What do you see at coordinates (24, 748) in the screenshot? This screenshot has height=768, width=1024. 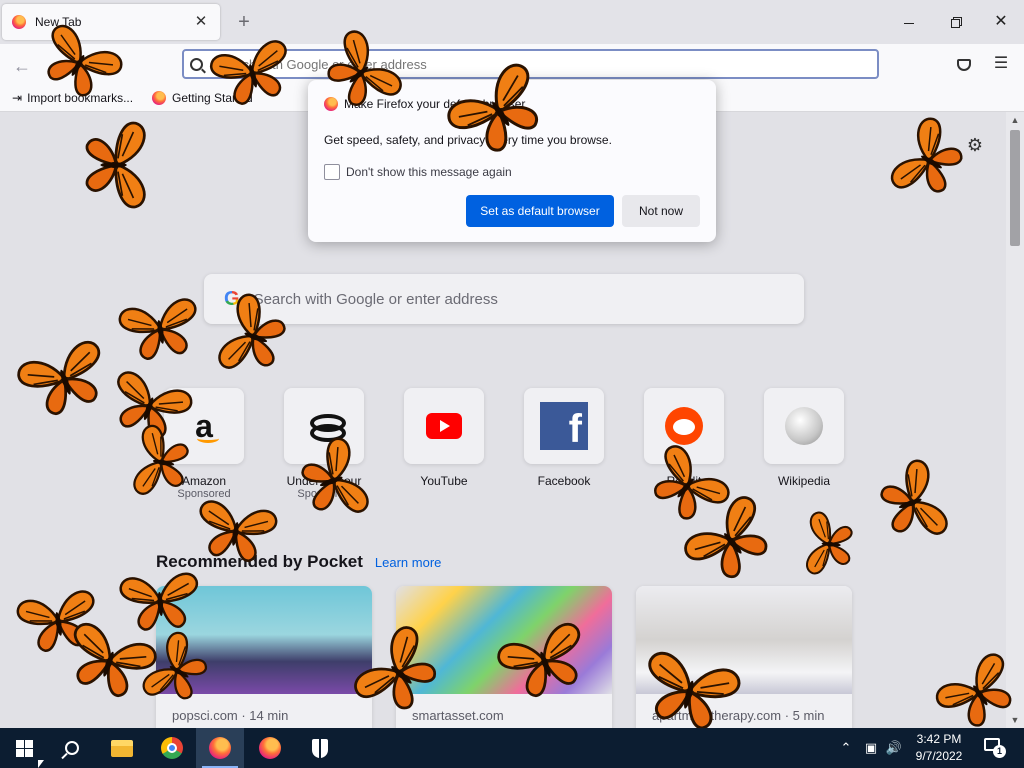 I see `windows-icon` at bounding box center [24, 748].